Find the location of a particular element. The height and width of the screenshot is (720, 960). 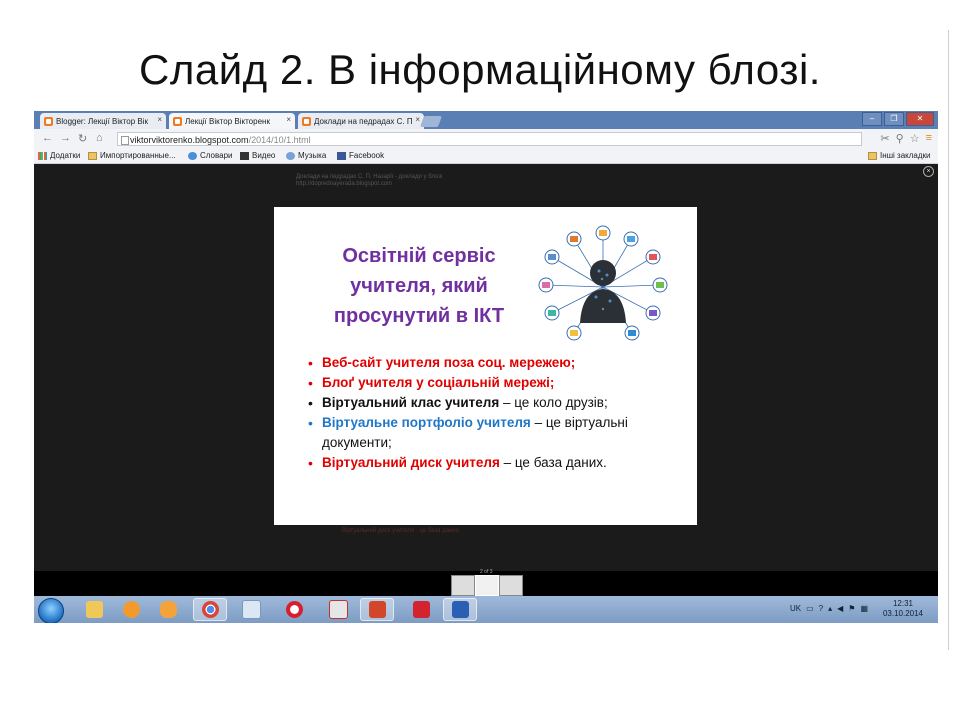

network-icon: ▦ is located at coordinates (864, 608).